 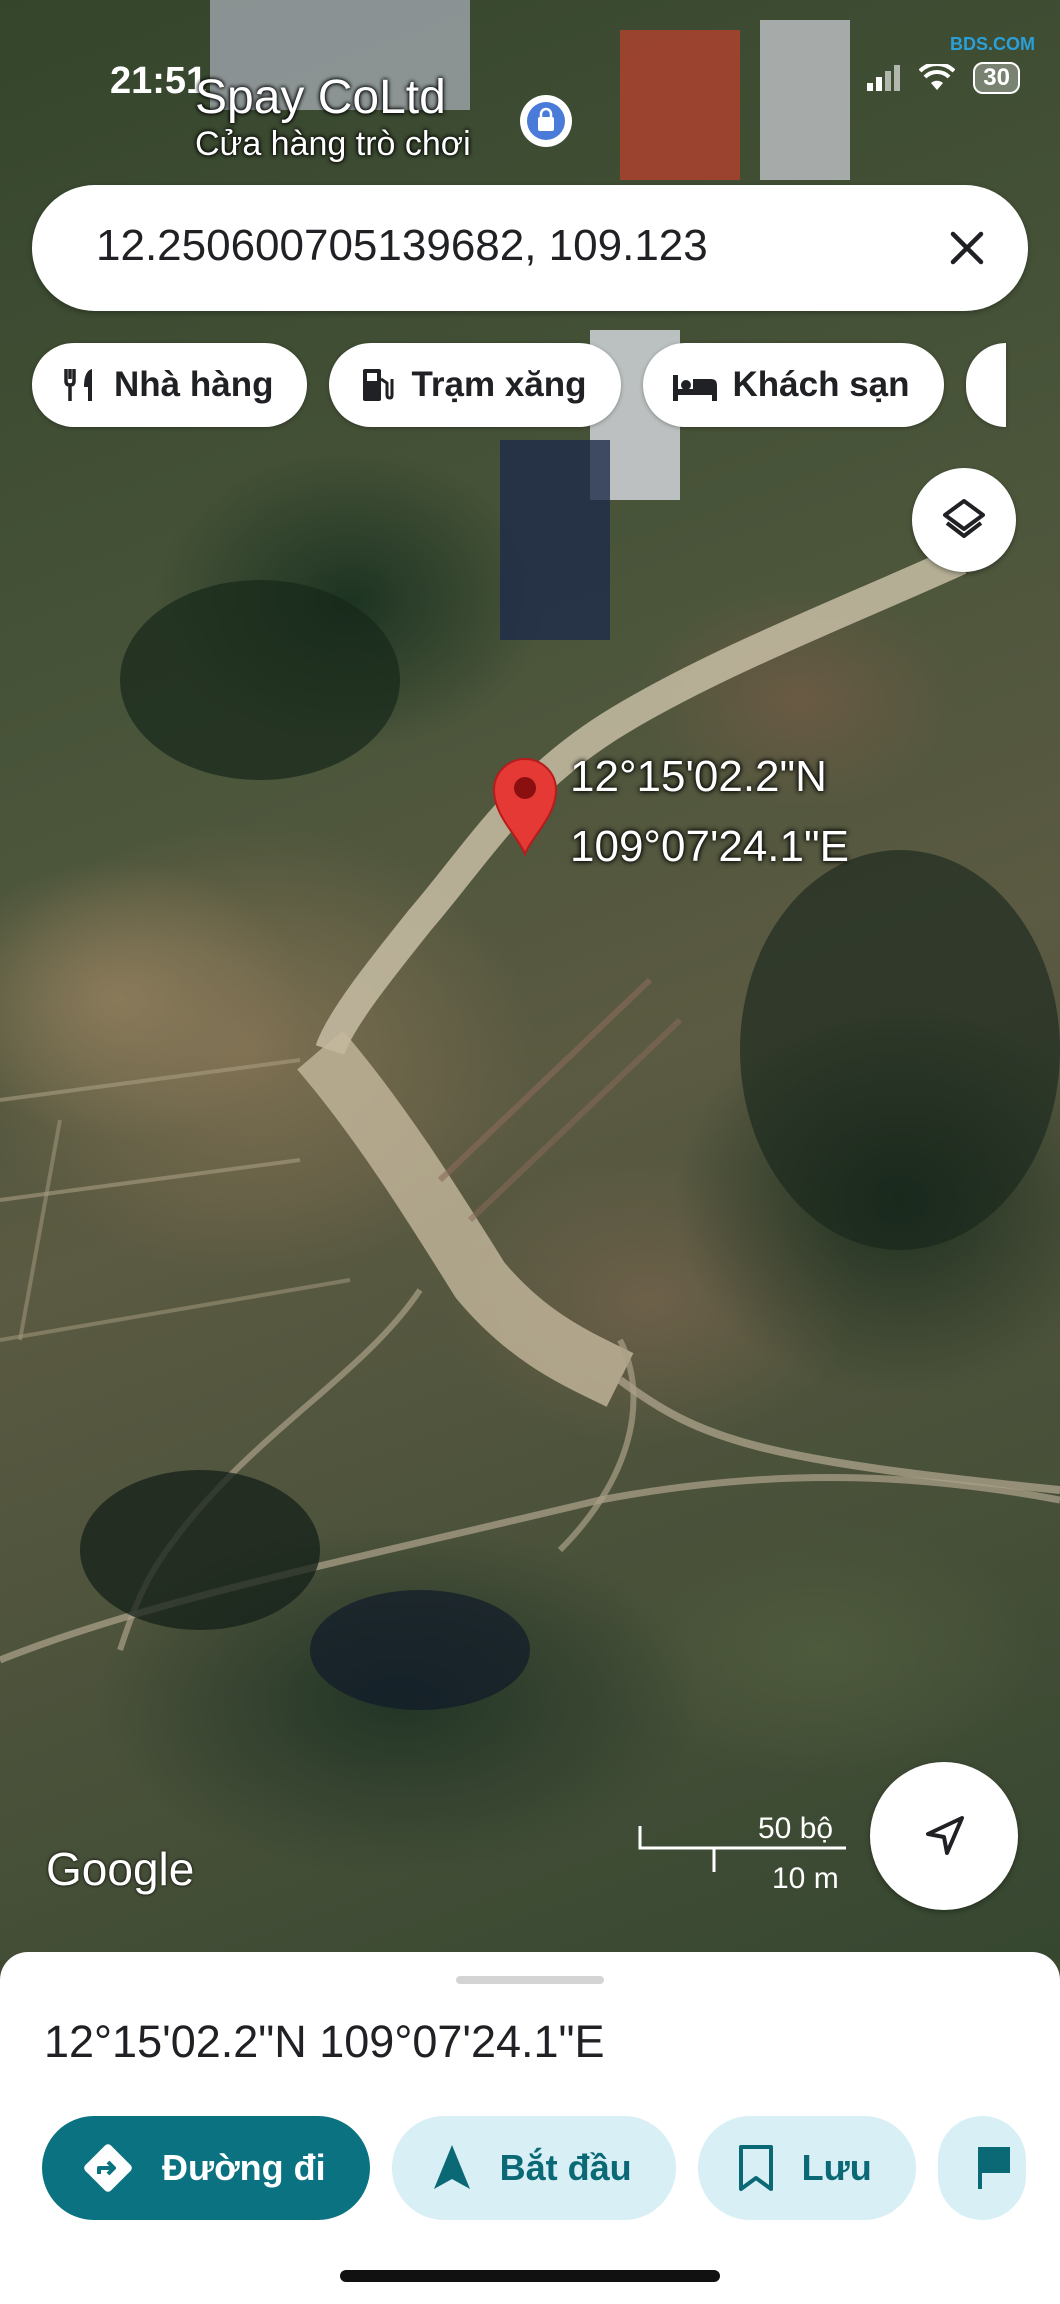 I want to click on pin-latitude: 12°15'02.2"N, so click(x=698, y=776).